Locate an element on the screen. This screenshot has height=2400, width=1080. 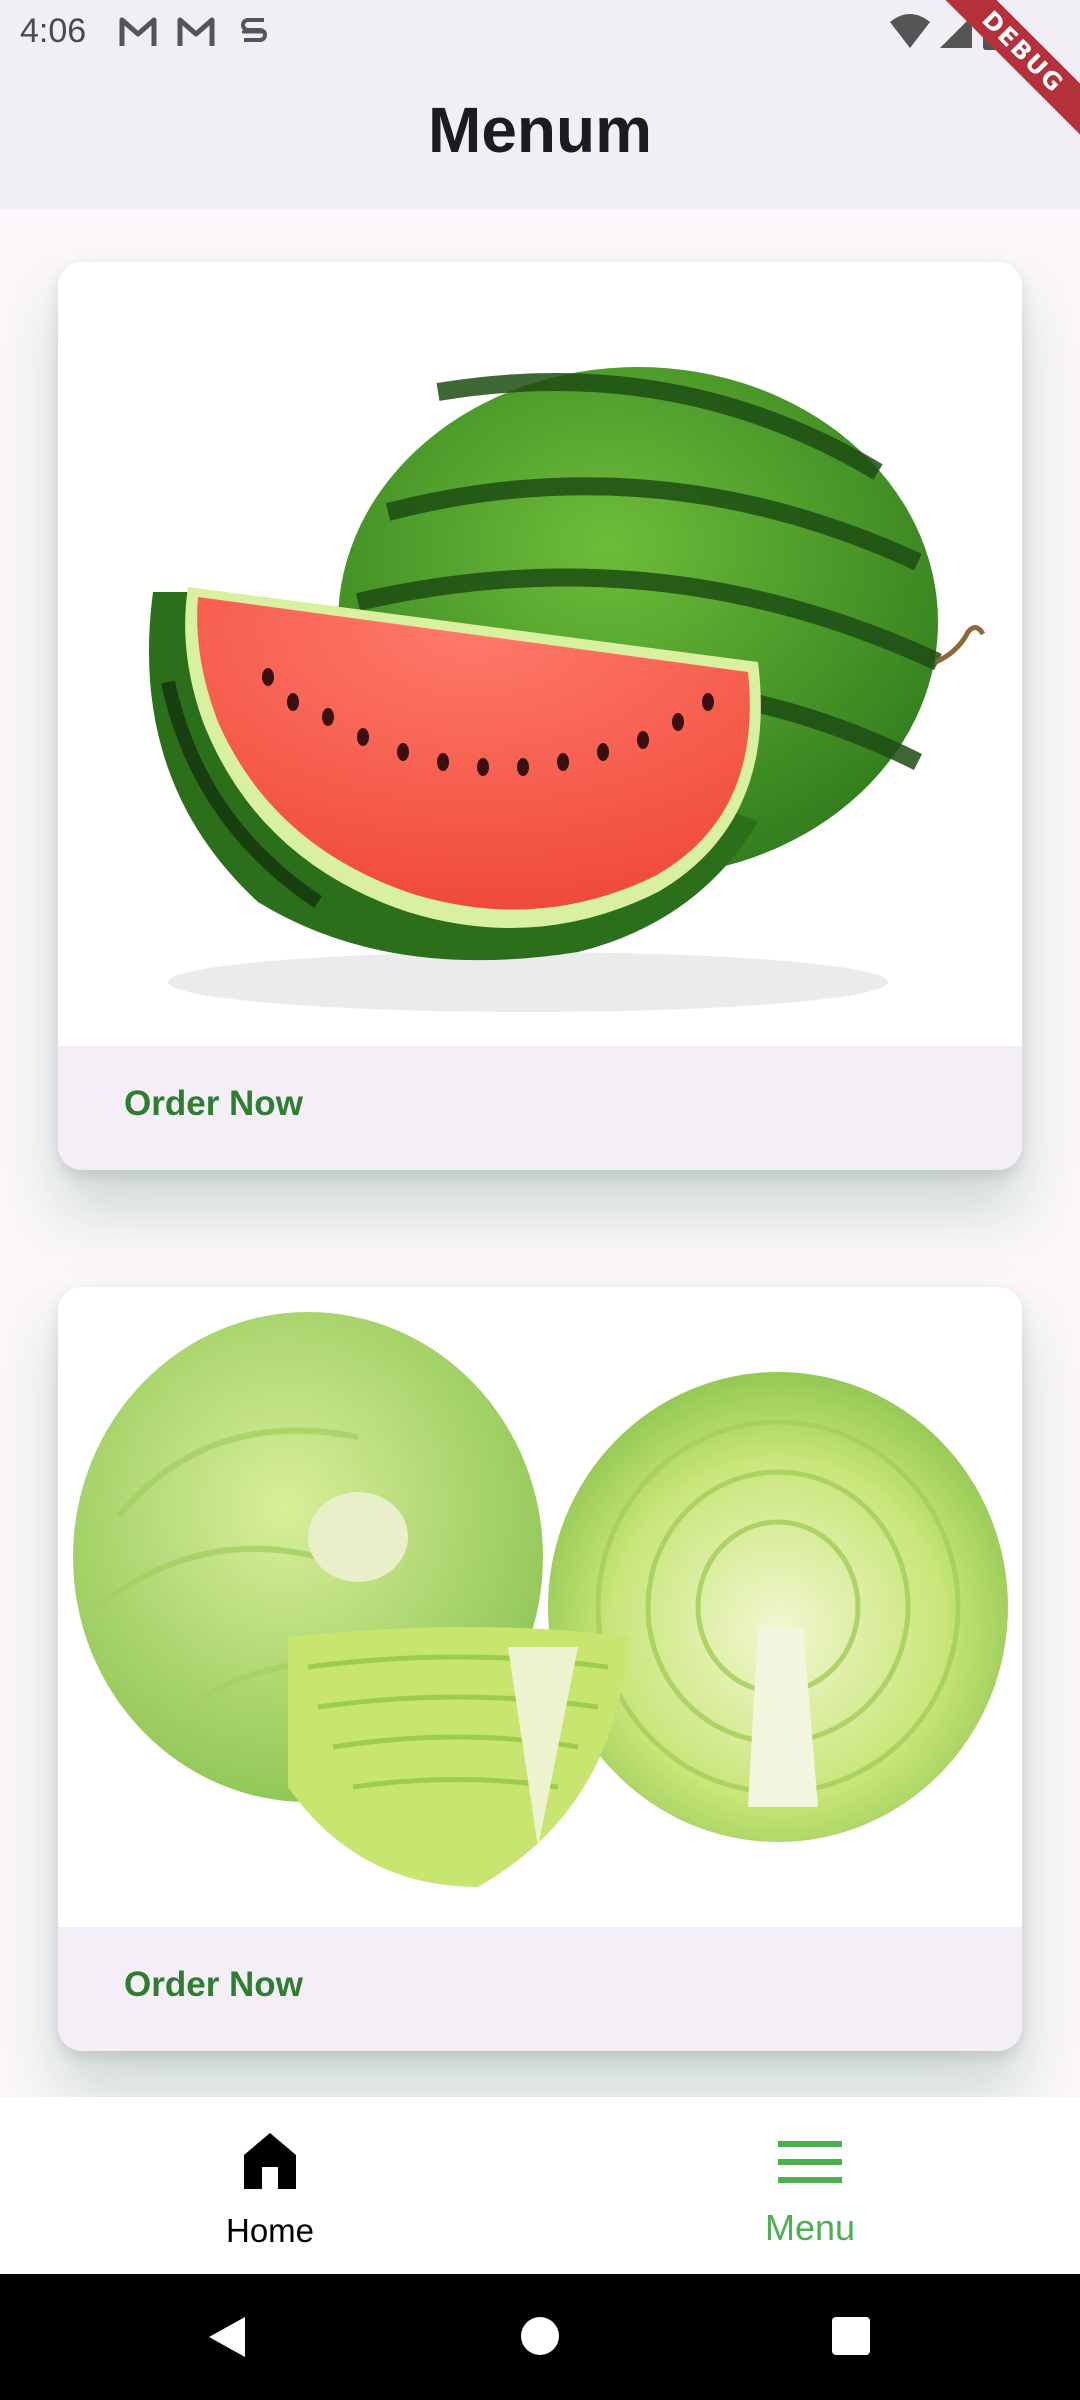
app-bar: Menum is located at coordinates (540, 136).